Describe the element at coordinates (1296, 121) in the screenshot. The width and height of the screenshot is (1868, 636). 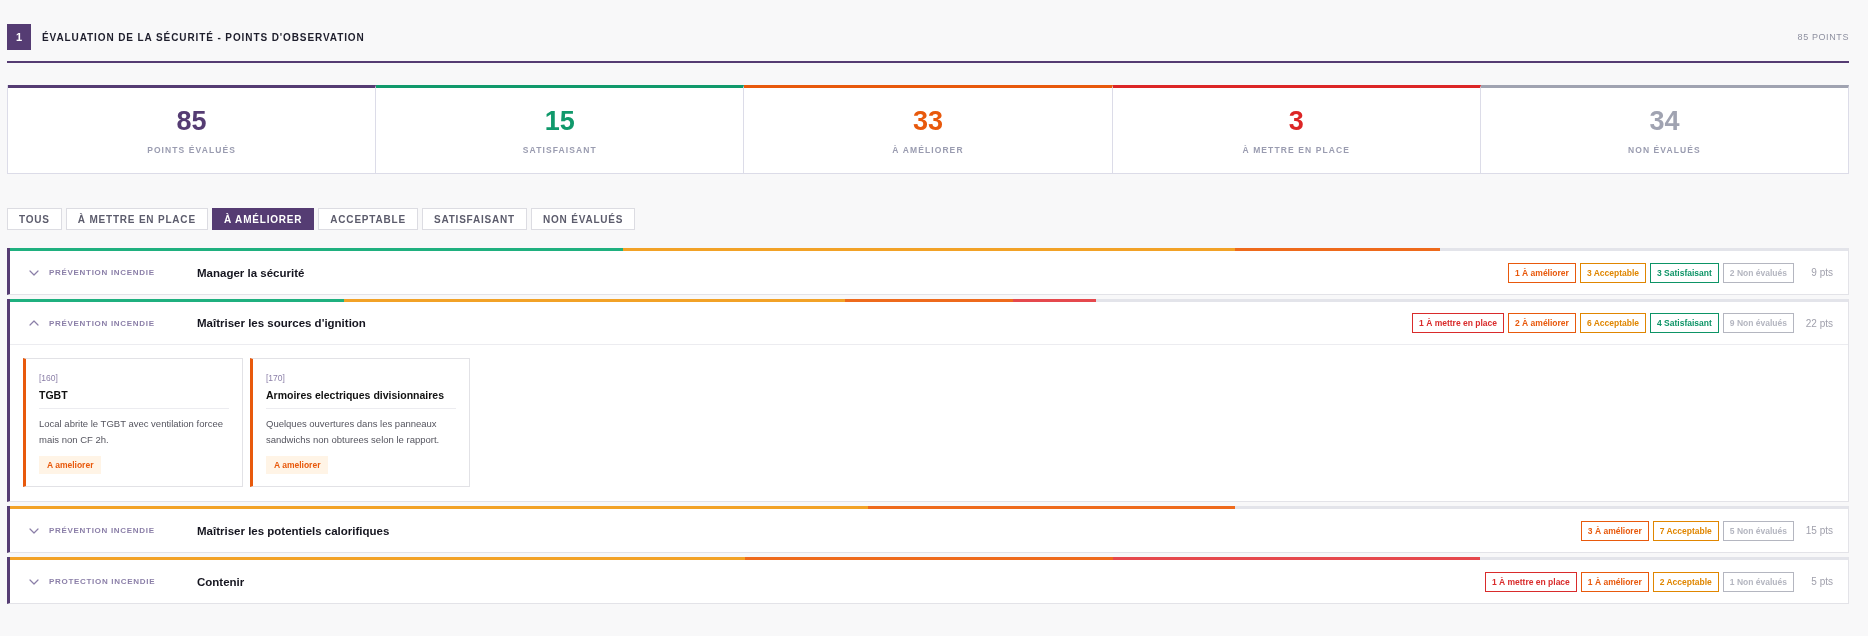
I see `stat-value: 3` at that location.